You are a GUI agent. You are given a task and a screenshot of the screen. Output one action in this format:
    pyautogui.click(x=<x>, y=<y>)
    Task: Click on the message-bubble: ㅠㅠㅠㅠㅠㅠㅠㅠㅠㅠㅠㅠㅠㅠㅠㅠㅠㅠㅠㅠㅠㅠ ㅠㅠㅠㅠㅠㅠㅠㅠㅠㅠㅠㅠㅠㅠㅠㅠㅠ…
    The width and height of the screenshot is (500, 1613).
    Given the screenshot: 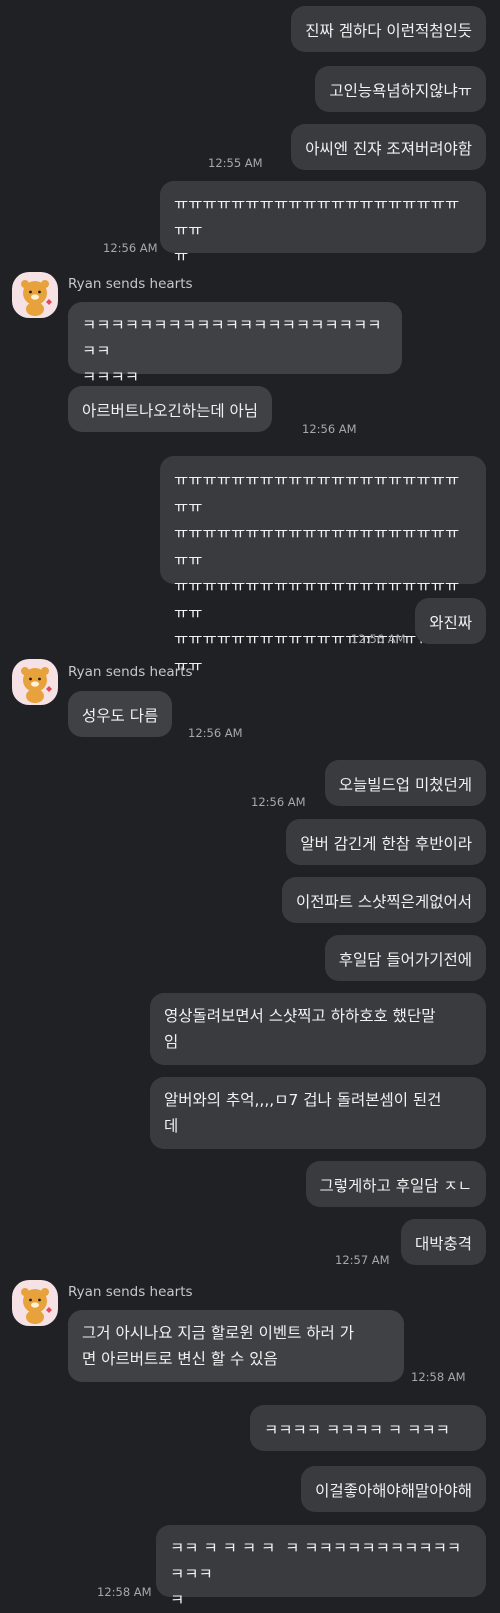 What is the action you would take?
    pyautogui.click(x=323, y=565)
    